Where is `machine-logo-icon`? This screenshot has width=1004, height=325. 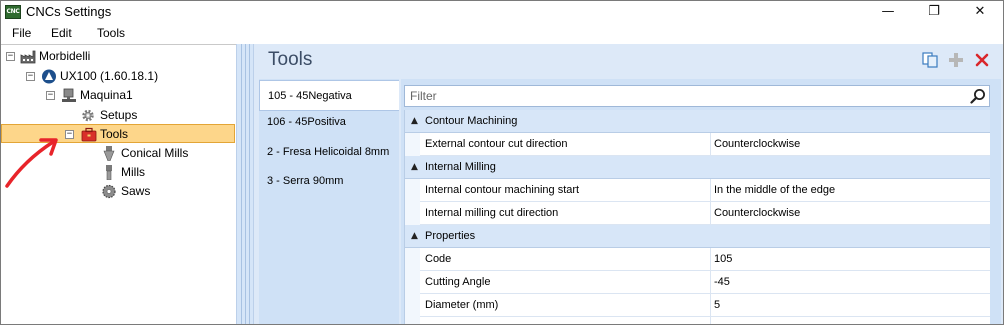 machine-logo-icon is located at coordinates (49, 76).